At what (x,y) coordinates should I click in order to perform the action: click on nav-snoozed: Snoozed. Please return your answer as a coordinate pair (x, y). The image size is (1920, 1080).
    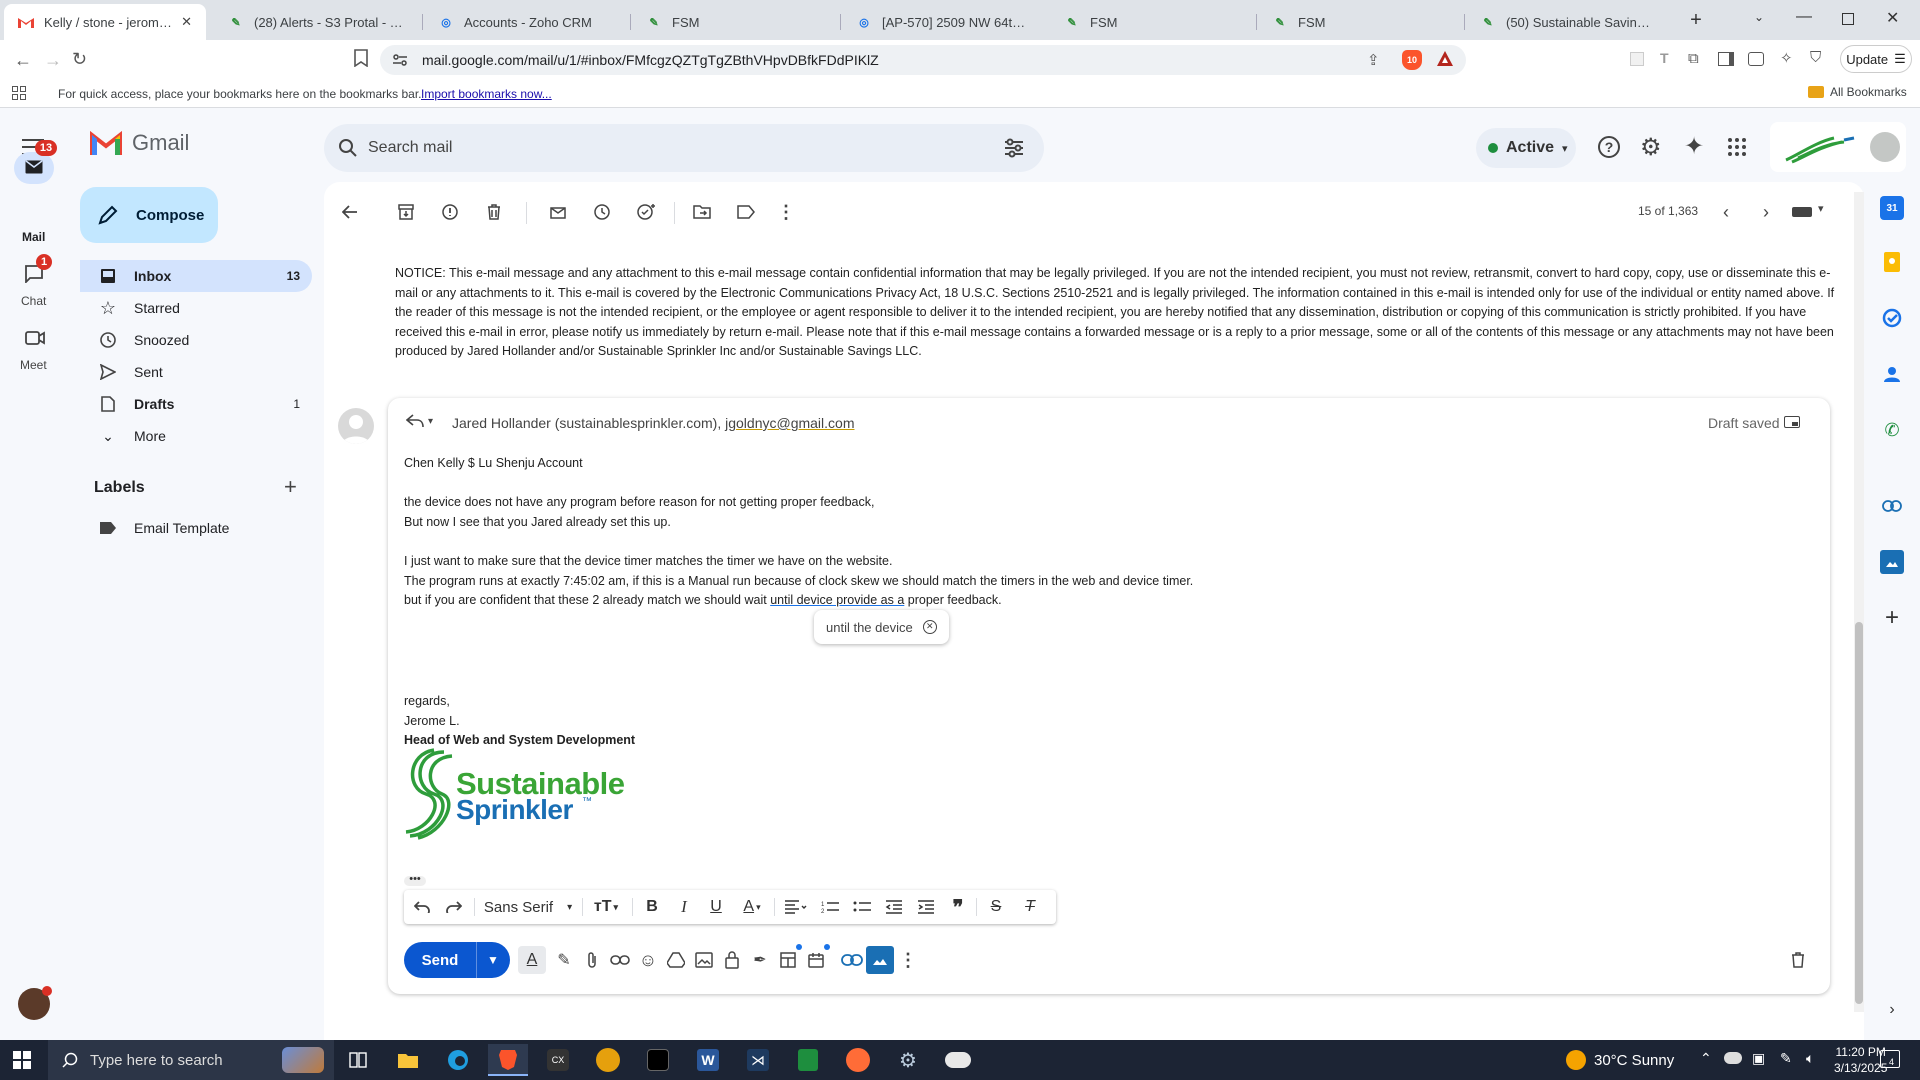
    Looking at the image, I should click on (196, 340).